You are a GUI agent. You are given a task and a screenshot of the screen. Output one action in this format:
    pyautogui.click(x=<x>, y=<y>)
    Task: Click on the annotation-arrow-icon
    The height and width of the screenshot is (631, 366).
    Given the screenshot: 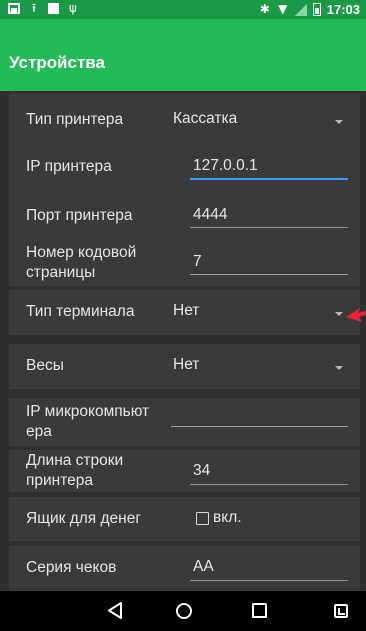 What is the action you would take?
    pyautogui.click(x=356, y=315)
    